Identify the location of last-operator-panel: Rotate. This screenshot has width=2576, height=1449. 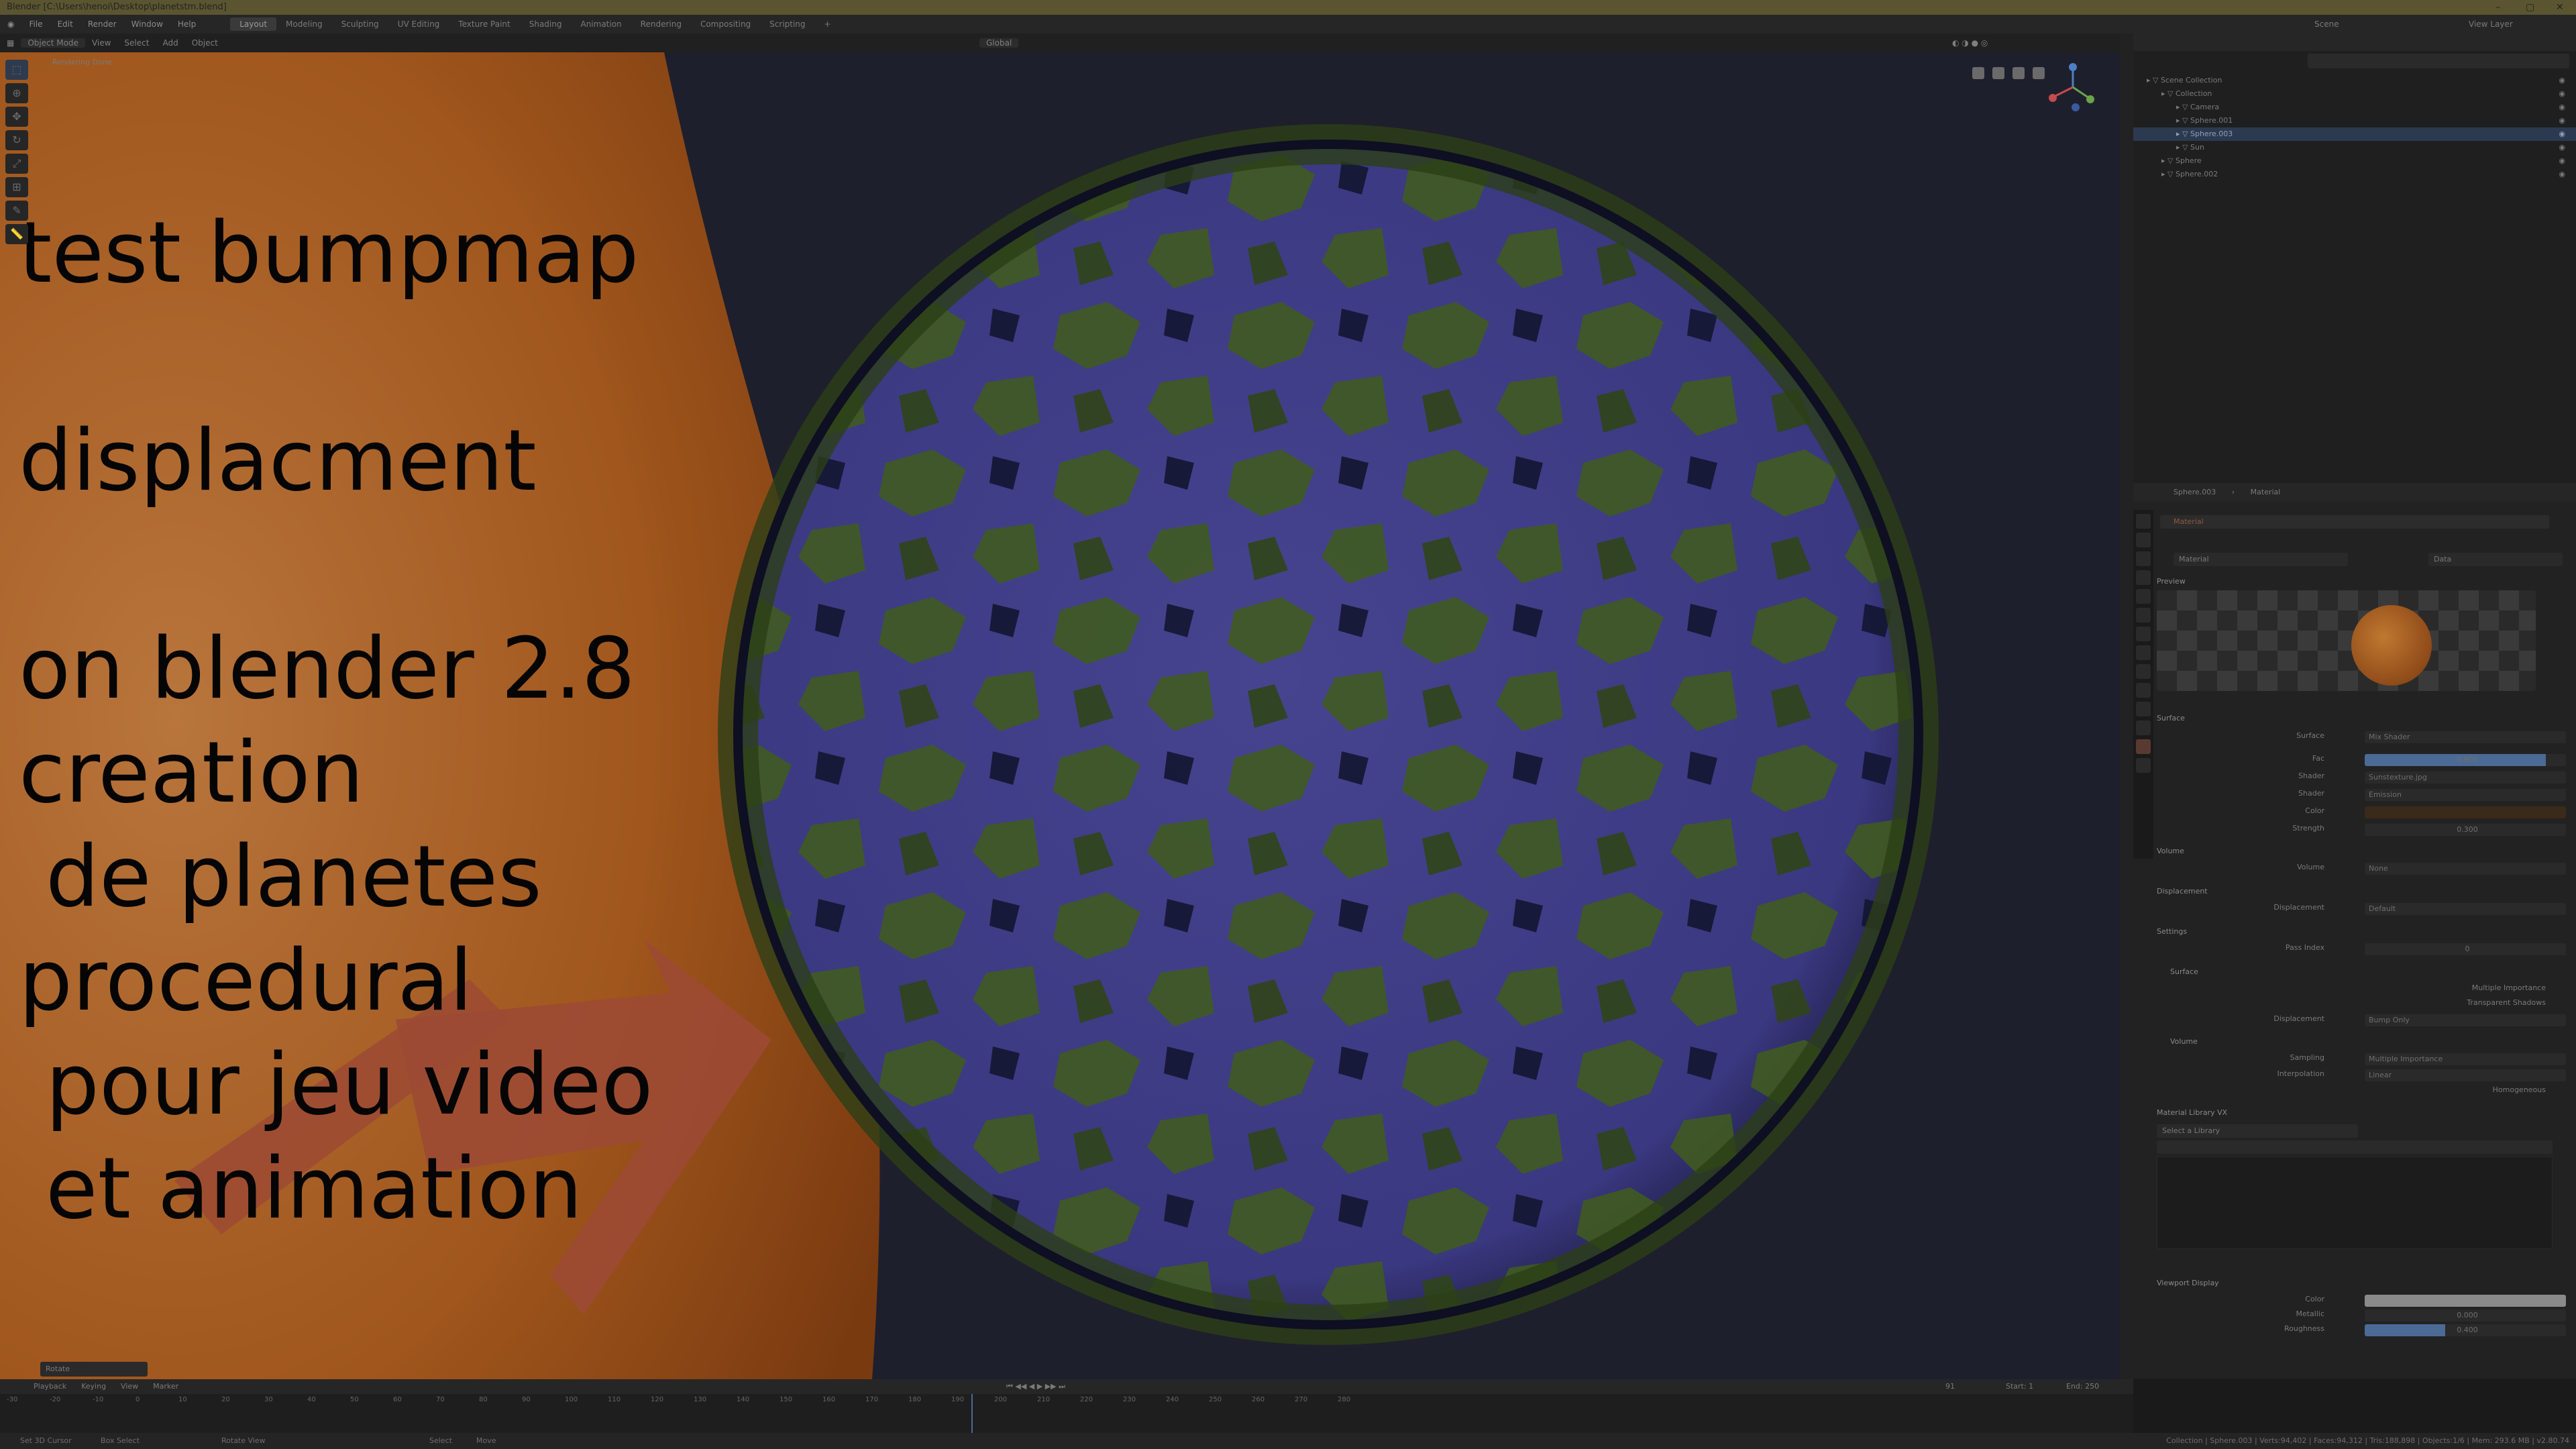
(94, 1369).